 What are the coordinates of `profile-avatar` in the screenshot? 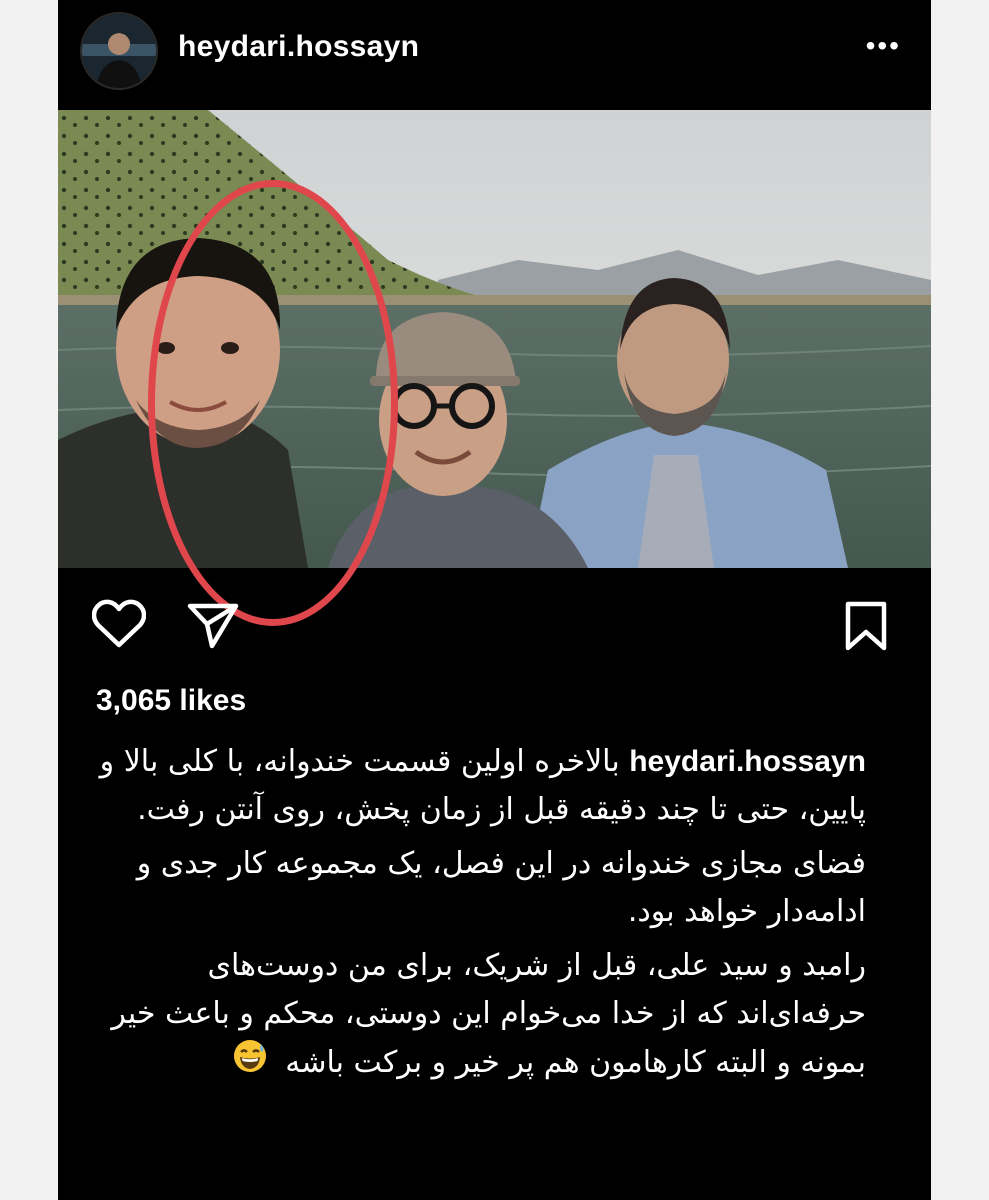 It's located at (119, 51).